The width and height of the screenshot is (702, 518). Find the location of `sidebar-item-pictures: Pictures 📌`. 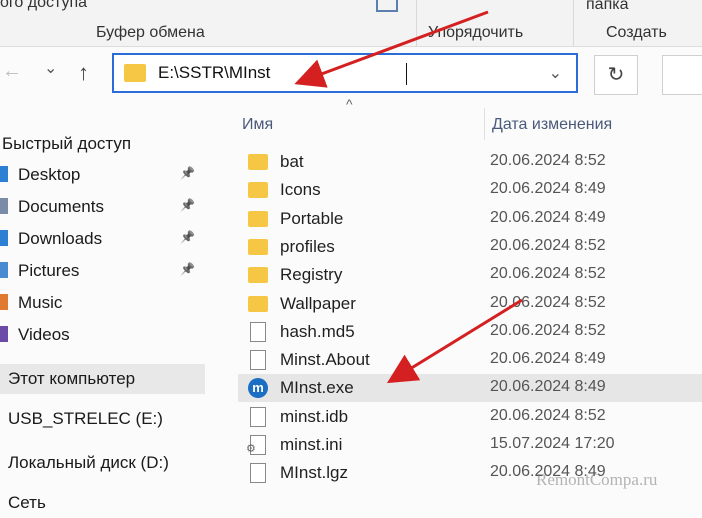

sidebar-item-pictures: Pictures 📌 is located at coordinates (102, 271).